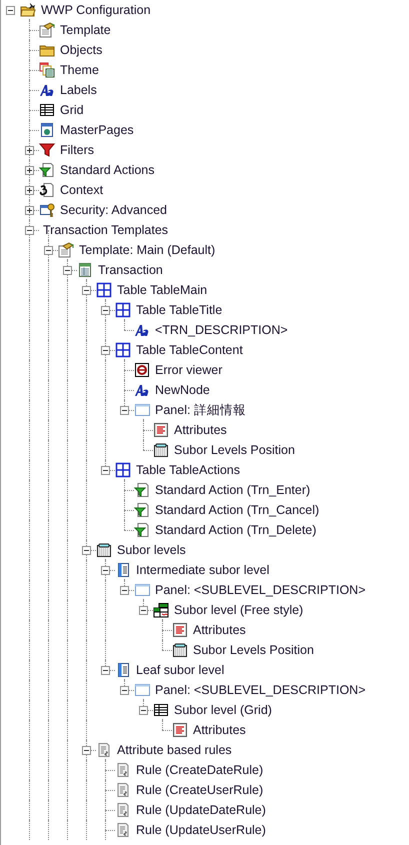  I want to click on tree-item: Standard Action (Trn_Enter), so click(232, 490).